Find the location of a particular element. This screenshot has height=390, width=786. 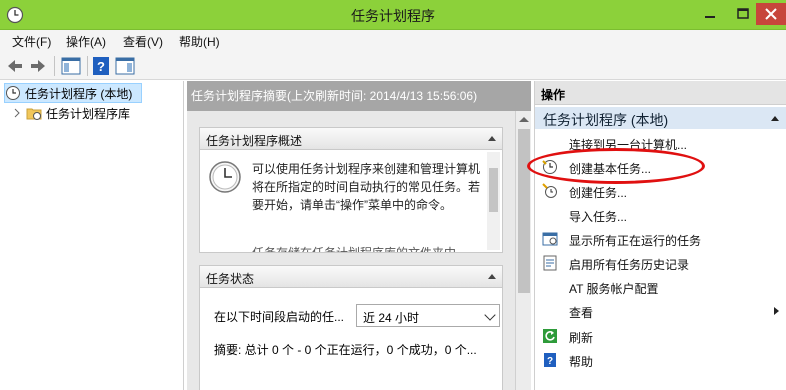

tree-item-local: 任务计划程序 (本地) is located at coordinates (73, 93).